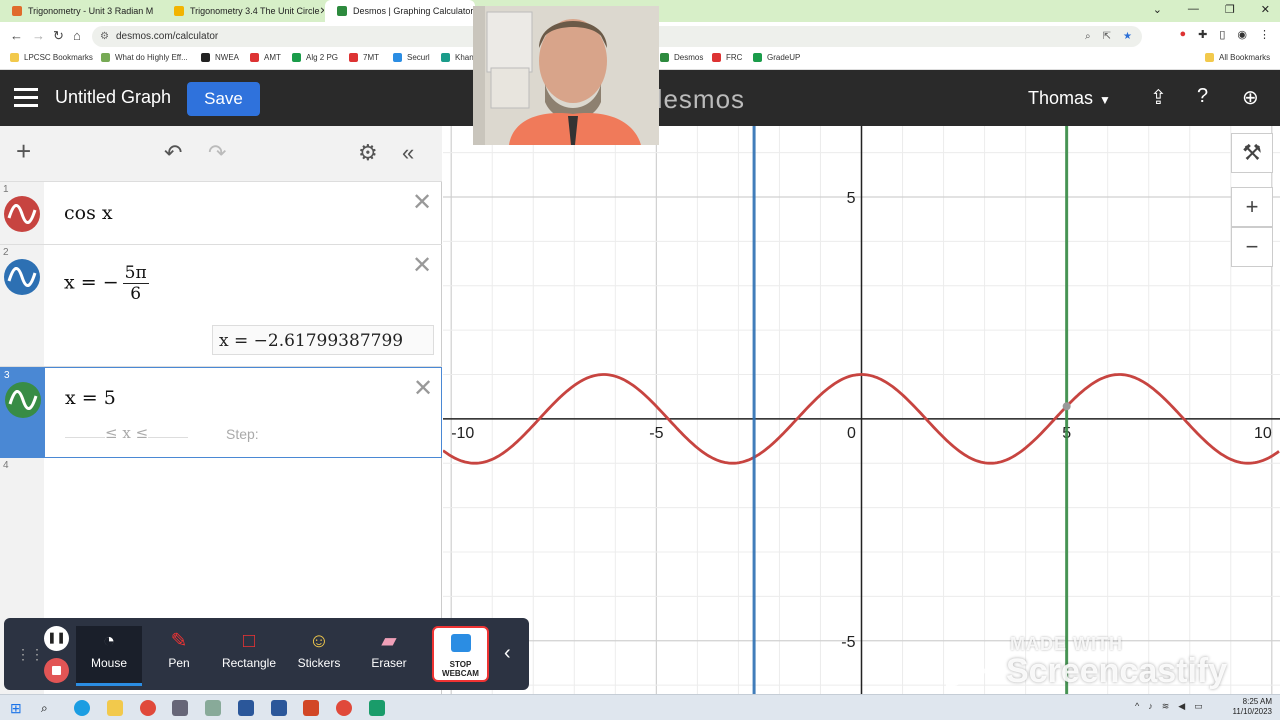  I want to click on tool-rectangle: □ Rectangle, so click(249, 656).